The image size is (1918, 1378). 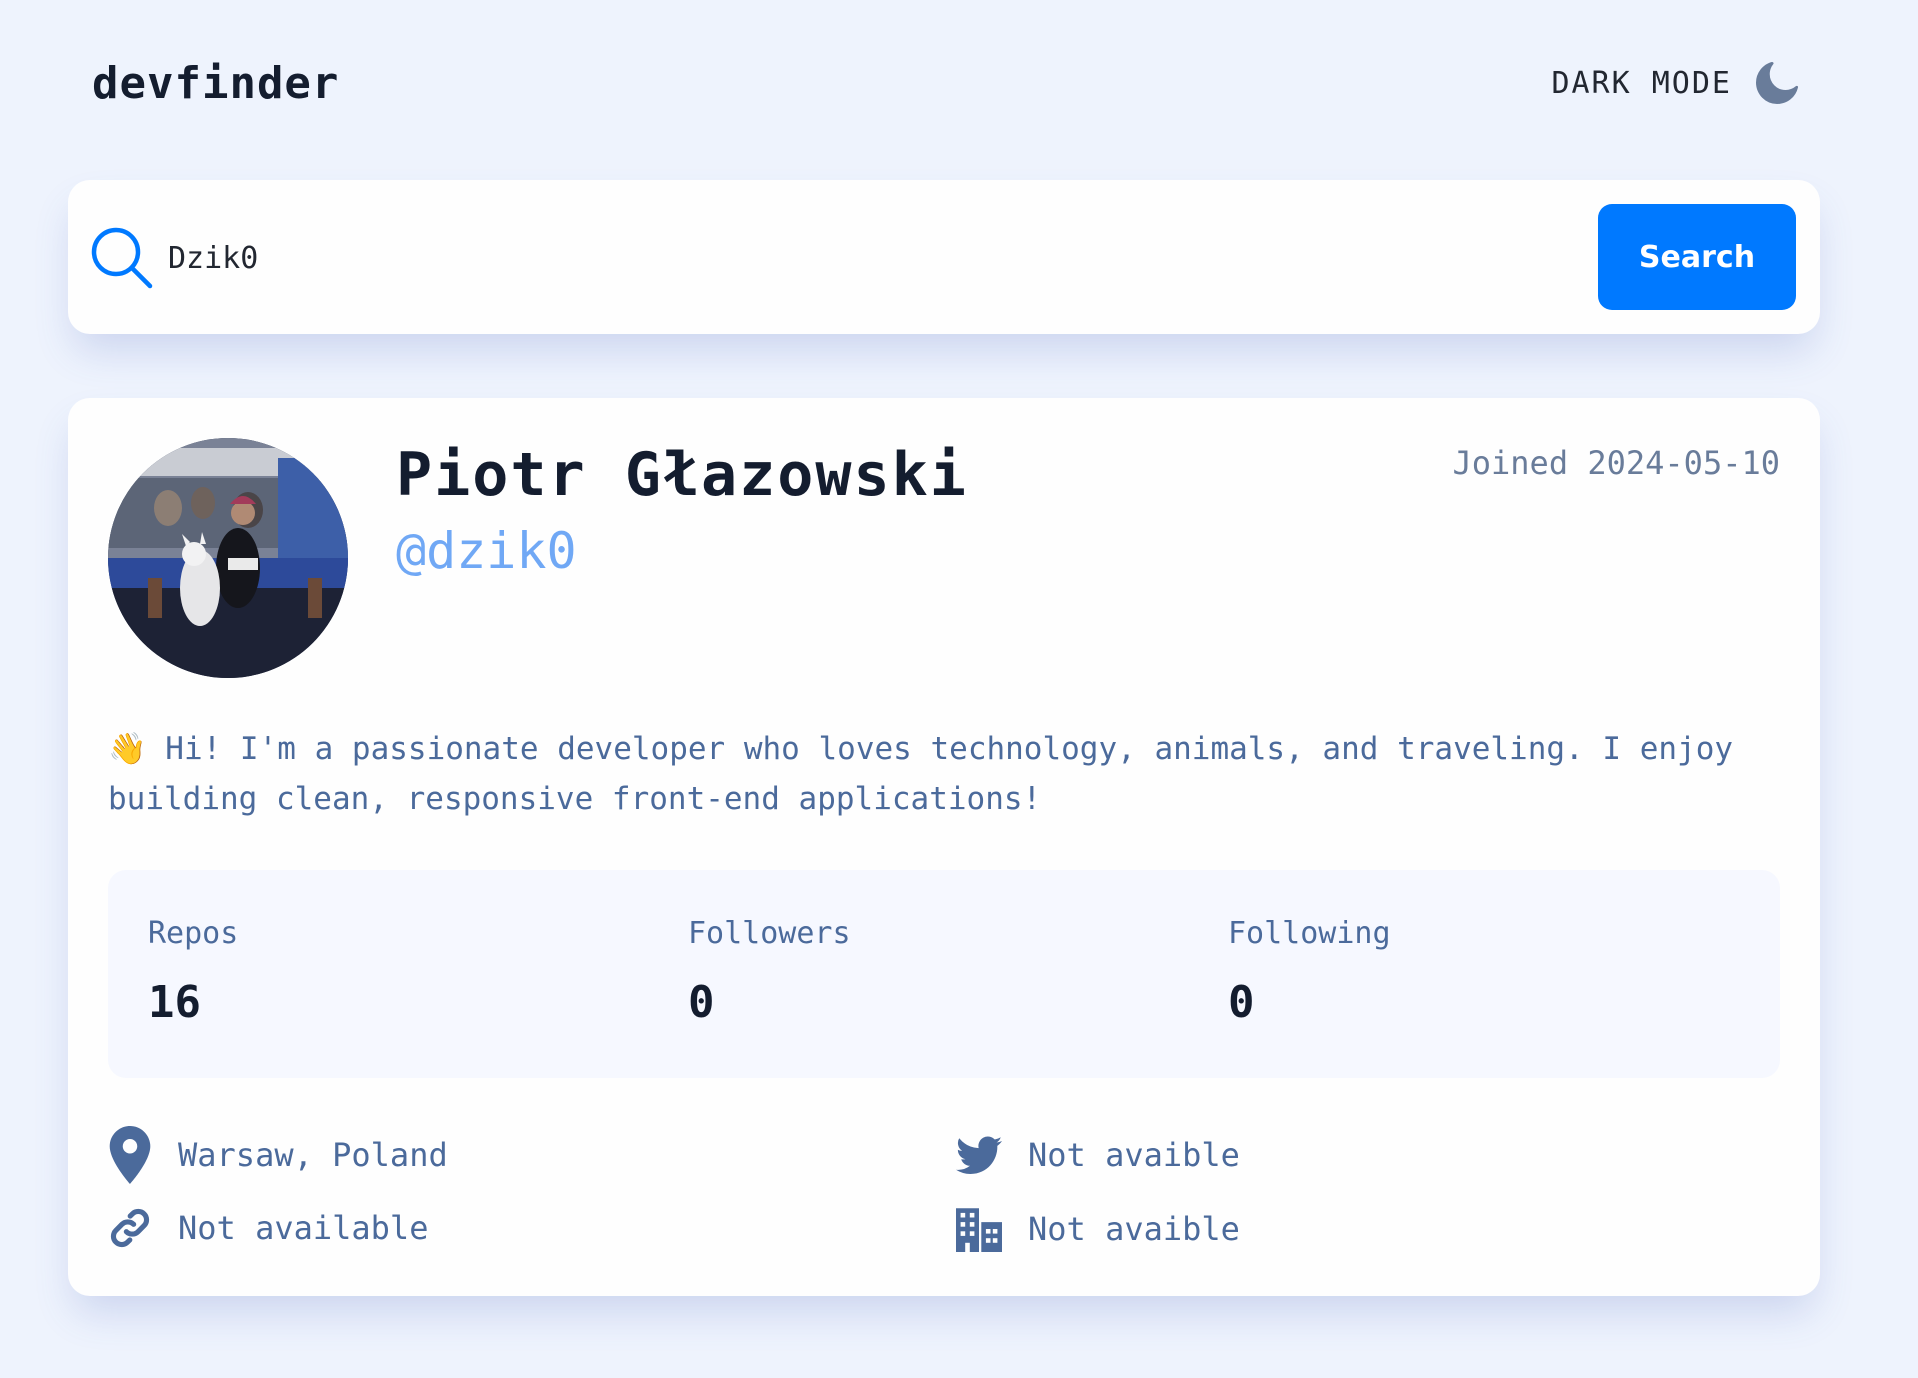 What do you see at coordinates (303, 1228) in the screenshot?
I see `website-text: Not available` at bounding box center [303, 1228].